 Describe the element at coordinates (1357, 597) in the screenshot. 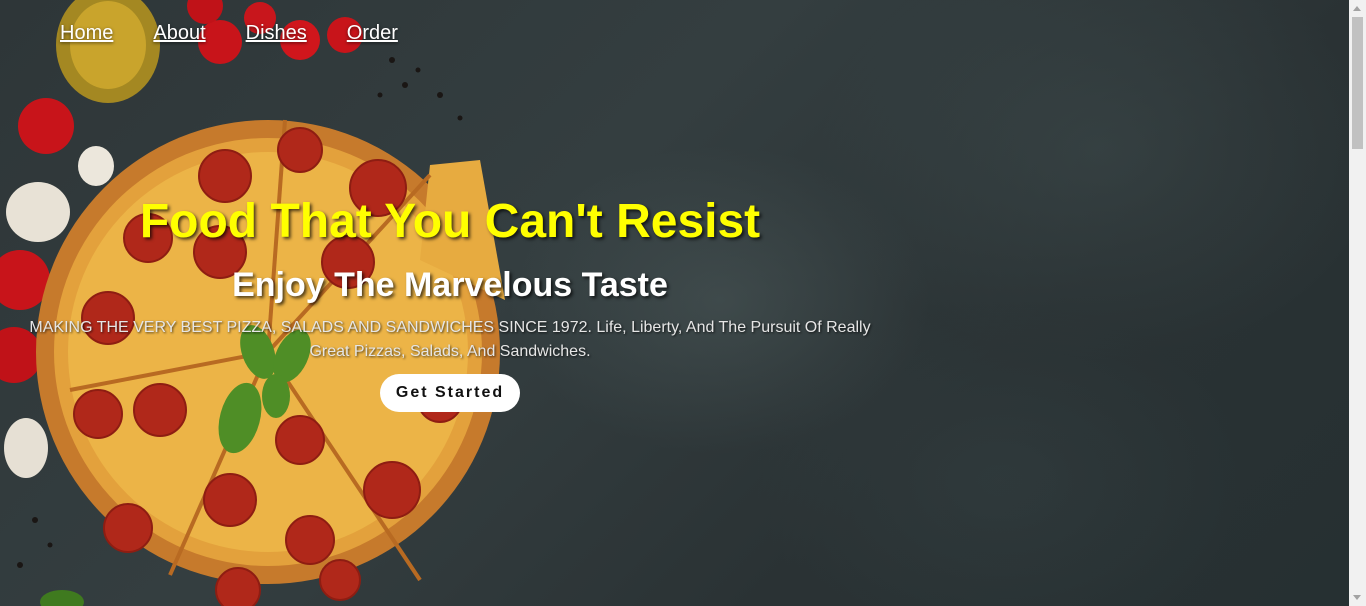

I see `scroll-down-arrow-icon` at that location.